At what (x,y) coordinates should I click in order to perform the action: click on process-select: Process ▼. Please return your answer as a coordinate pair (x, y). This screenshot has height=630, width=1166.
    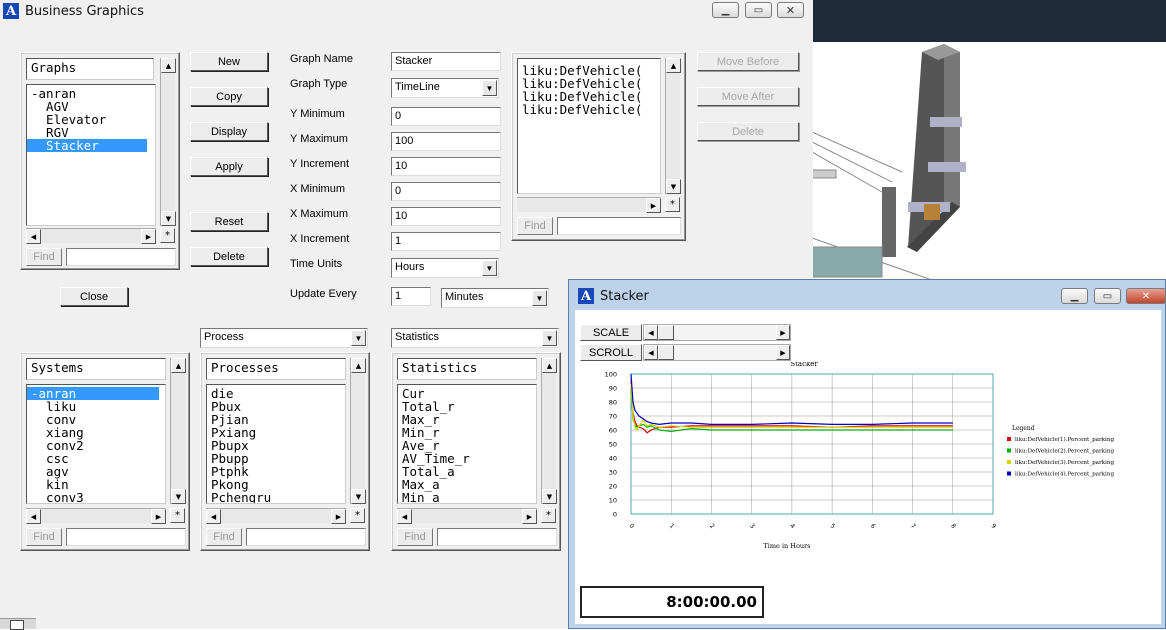
    Looking at the image, I should click on (284, 338).